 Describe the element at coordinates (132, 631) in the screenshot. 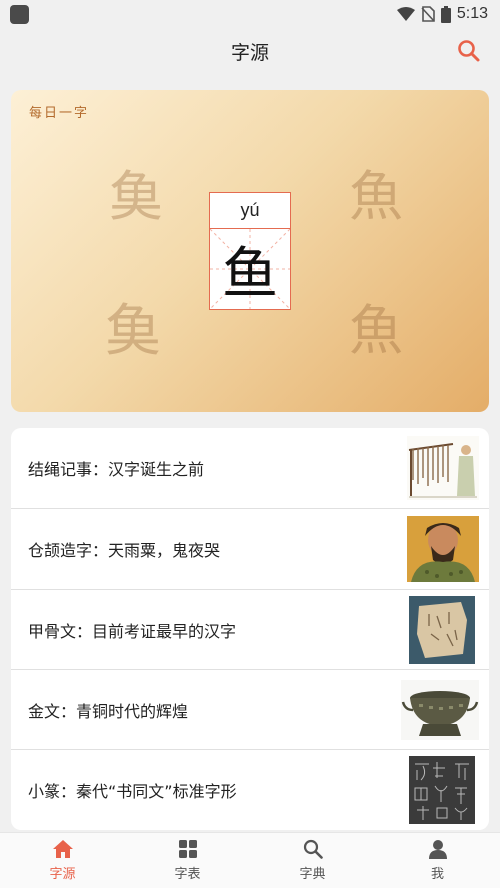

I see `topic-title: 甲骨文：目前考证最早的汉字` at that location.